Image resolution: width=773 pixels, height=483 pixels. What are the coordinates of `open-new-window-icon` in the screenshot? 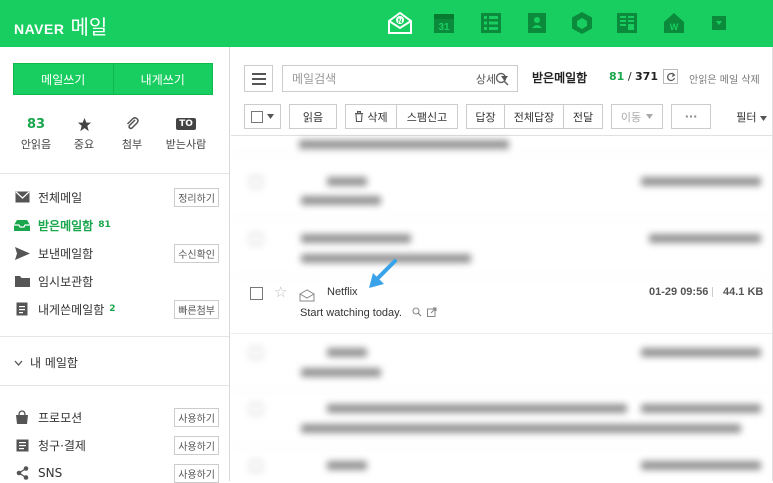 It's located at (432, 312).